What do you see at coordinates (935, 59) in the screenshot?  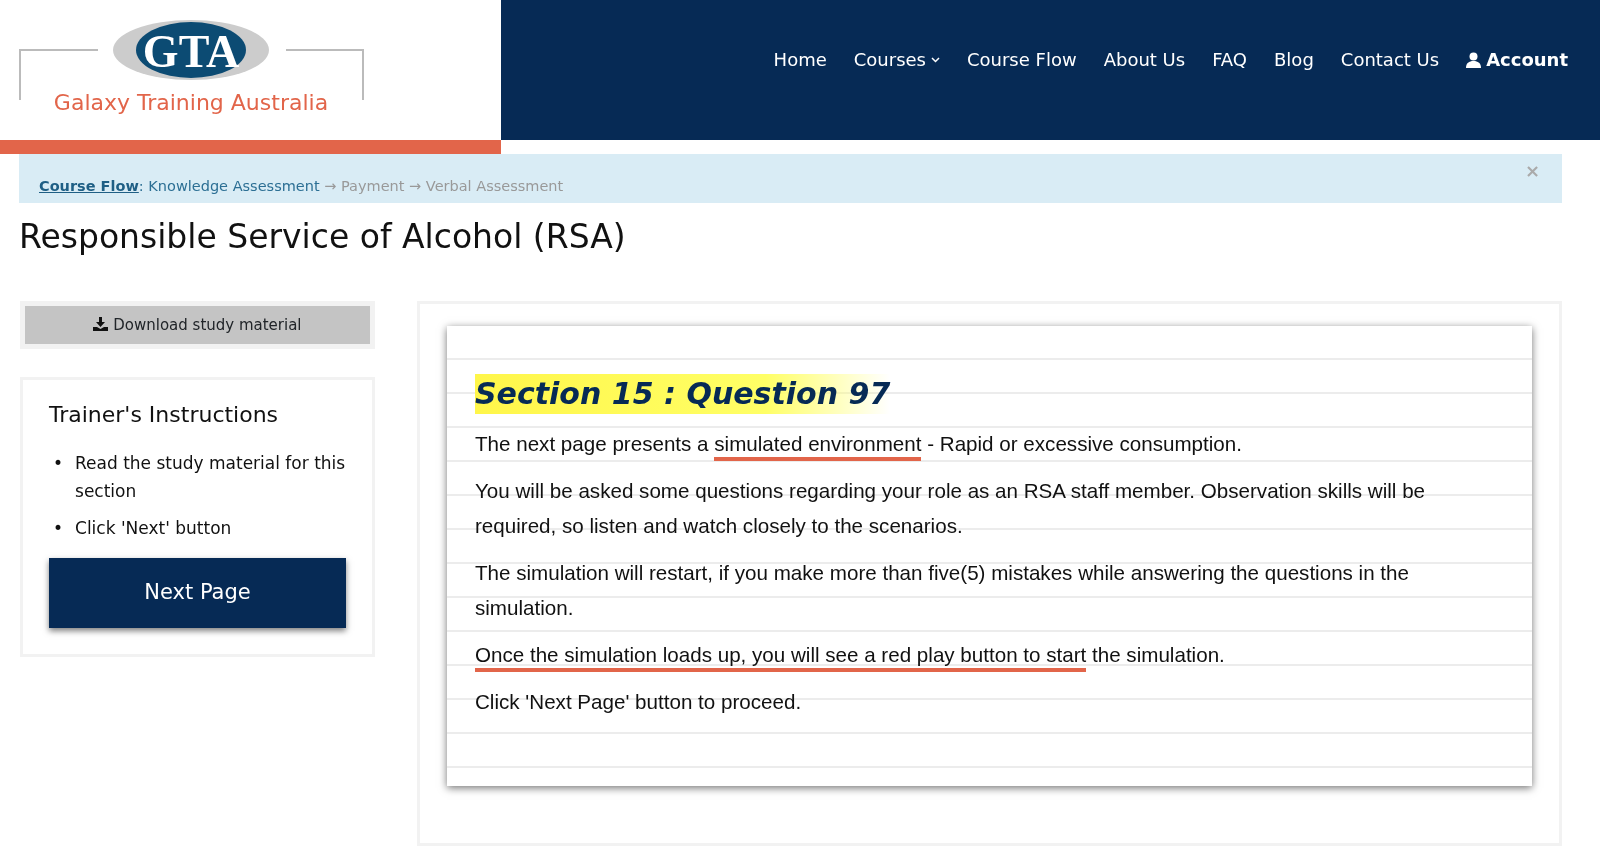 I see `caret-icon` at bounding box center [935, 59].